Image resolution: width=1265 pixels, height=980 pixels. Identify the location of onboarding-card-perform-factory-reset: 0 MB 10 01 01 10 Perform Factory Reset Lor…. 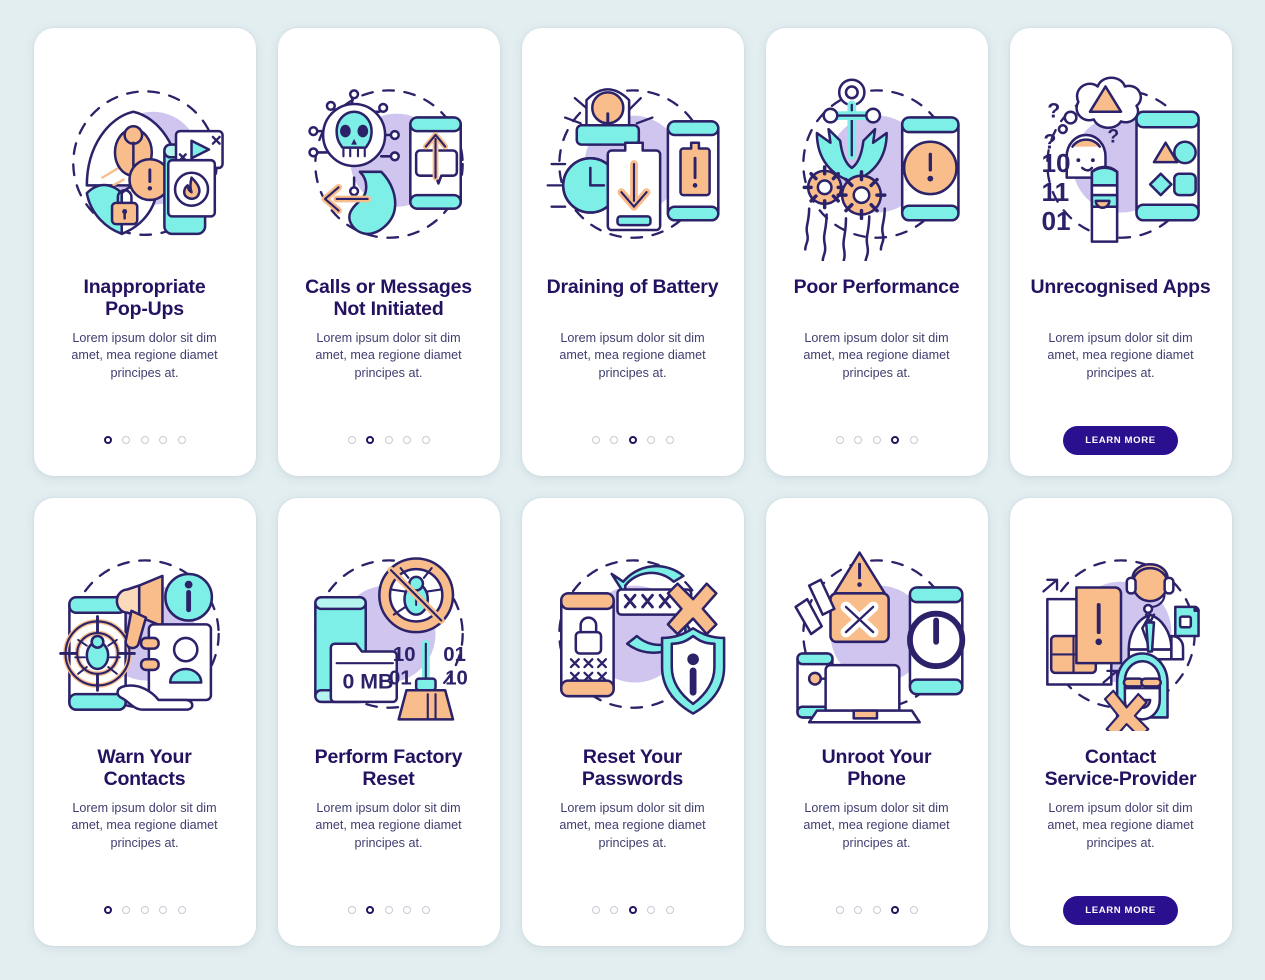
(388, 722).